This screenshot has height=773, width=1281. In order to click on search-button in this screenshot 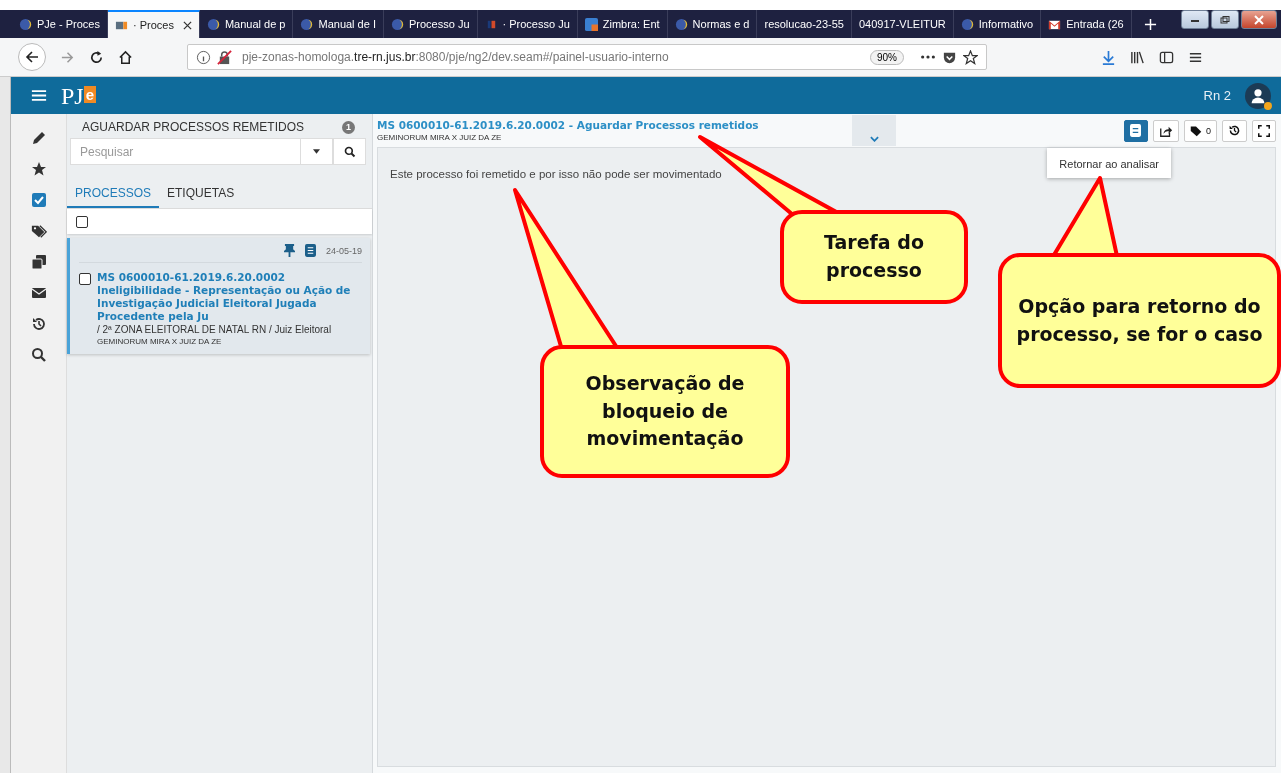, I will do `click(349, 151)`.